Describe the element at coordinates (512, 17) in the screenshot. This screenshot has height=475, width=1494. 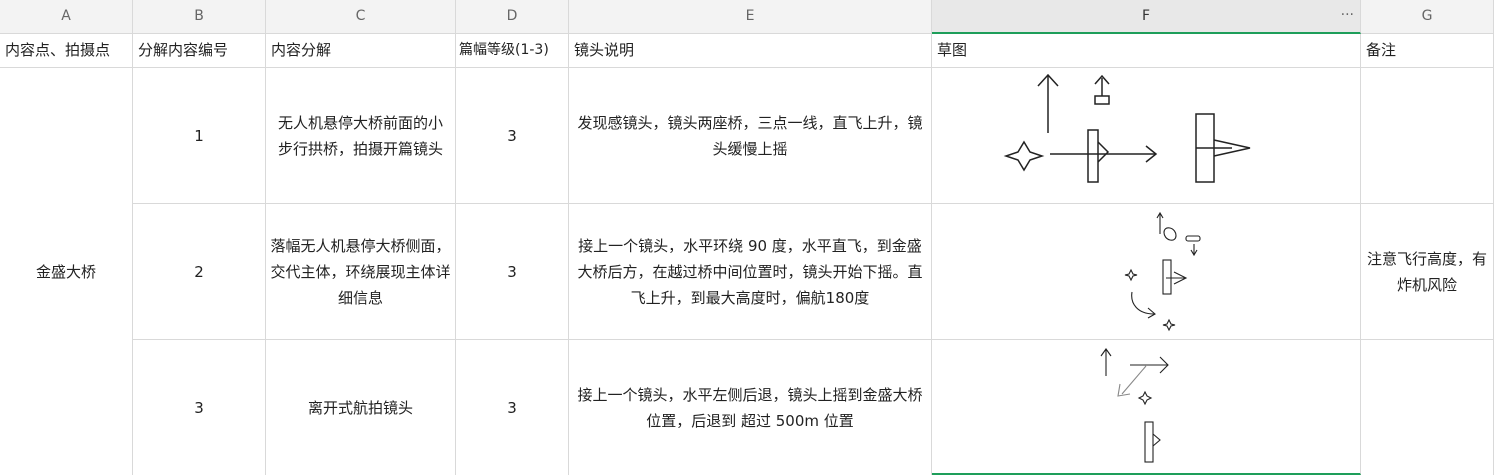
I see `col-header-d: D` at that location.